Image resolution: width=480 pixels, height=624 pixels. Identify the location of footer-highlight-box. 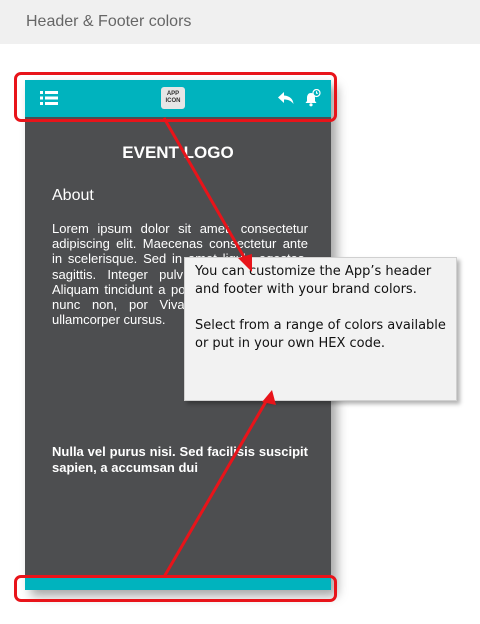
(175, 588).